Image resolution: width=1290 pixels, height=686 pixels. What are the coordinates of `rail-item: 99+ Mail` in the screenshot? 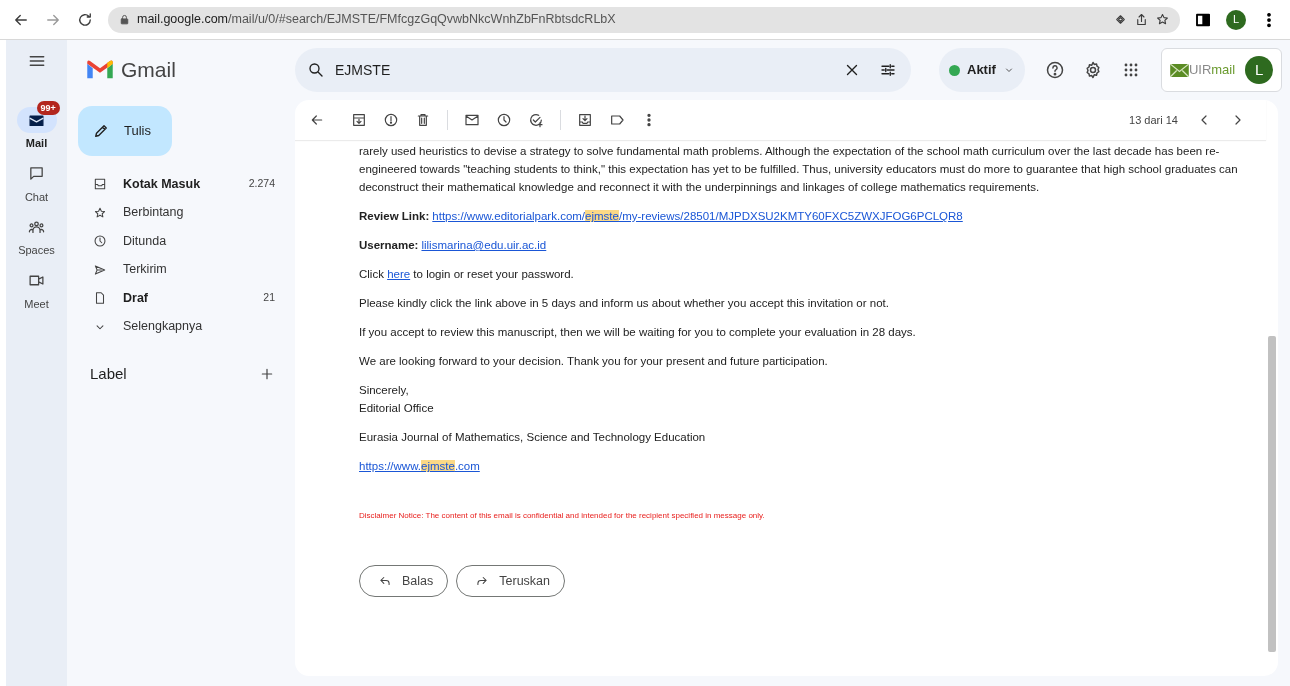 It's located at (36, 126).